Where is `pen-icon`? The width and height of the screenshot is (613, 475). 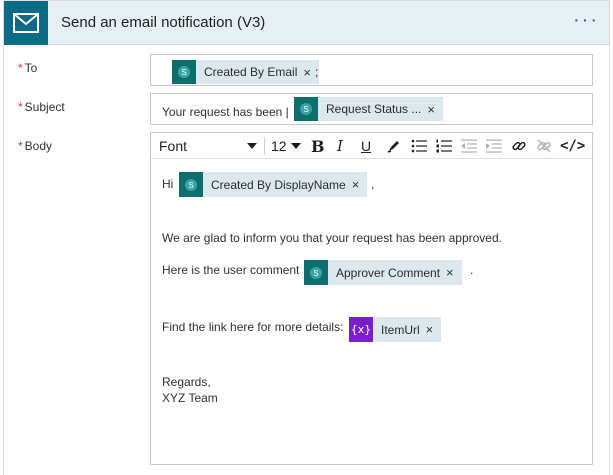 pen-icon is located at coordinates (393, 147).